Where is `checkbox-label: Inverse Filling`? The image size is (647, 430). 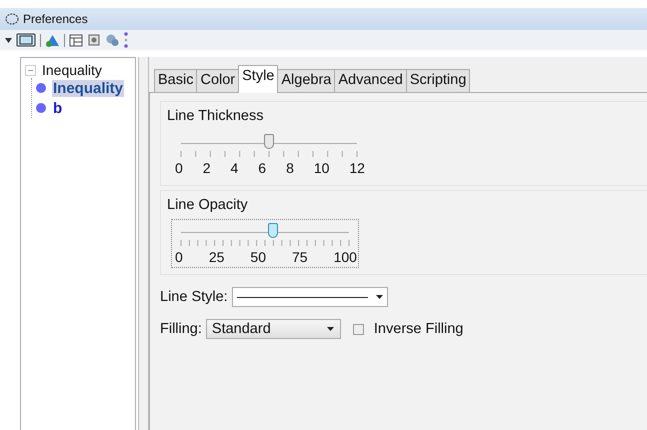
checkbox-label: Inverse Filling is located at coordinates (419, 329).